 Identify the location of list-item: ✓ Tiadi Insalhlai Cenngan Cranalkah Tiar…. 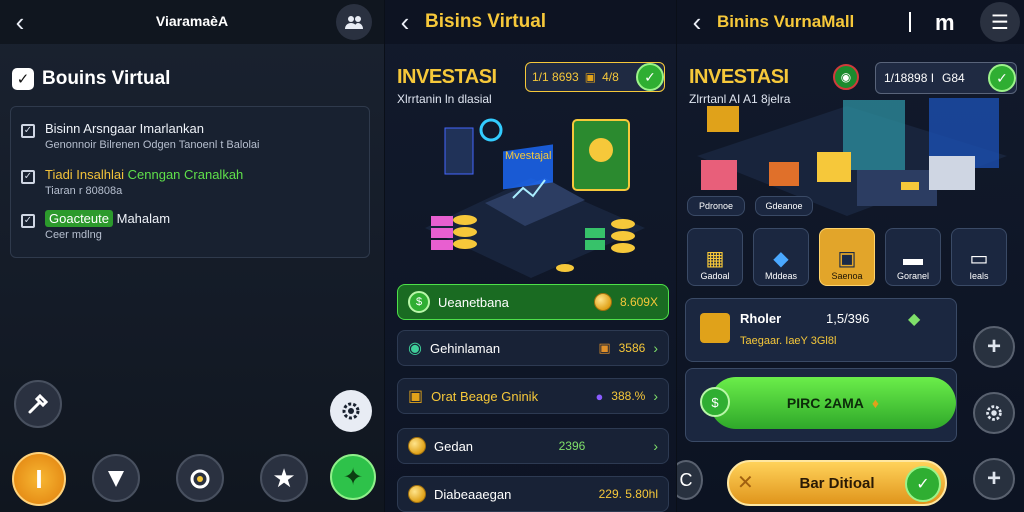
(132, 182).